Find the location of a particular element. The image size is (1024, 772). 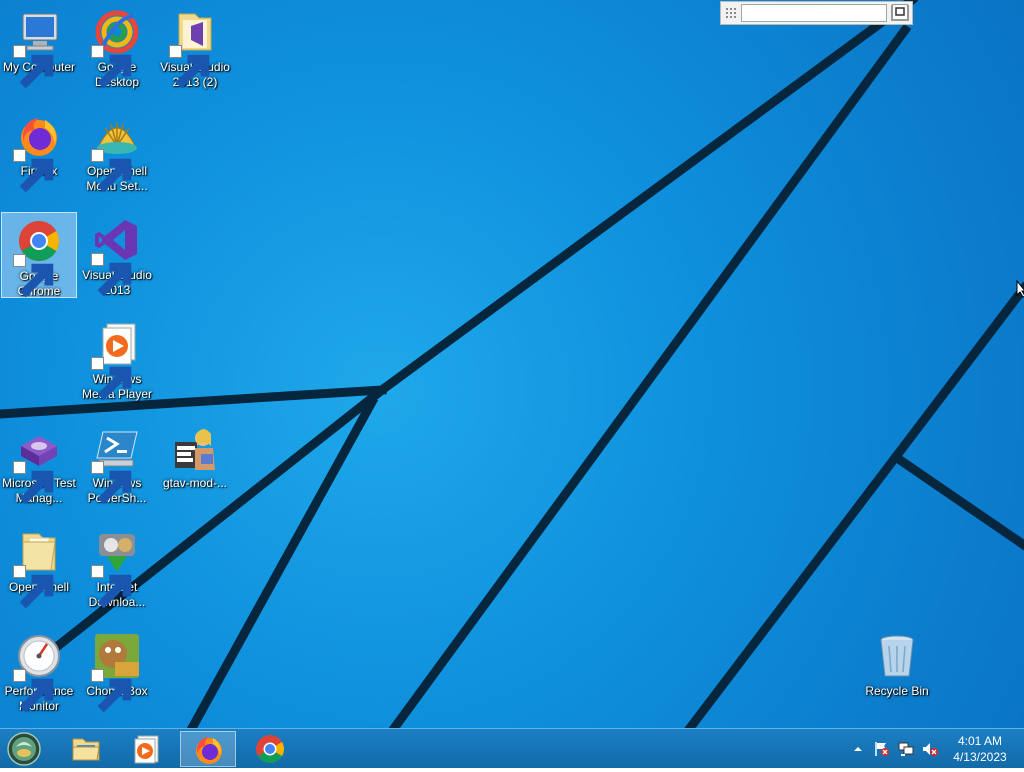

desktop-icon-performance-monitor: Performance Monitor is located at coordinates (39, 678).